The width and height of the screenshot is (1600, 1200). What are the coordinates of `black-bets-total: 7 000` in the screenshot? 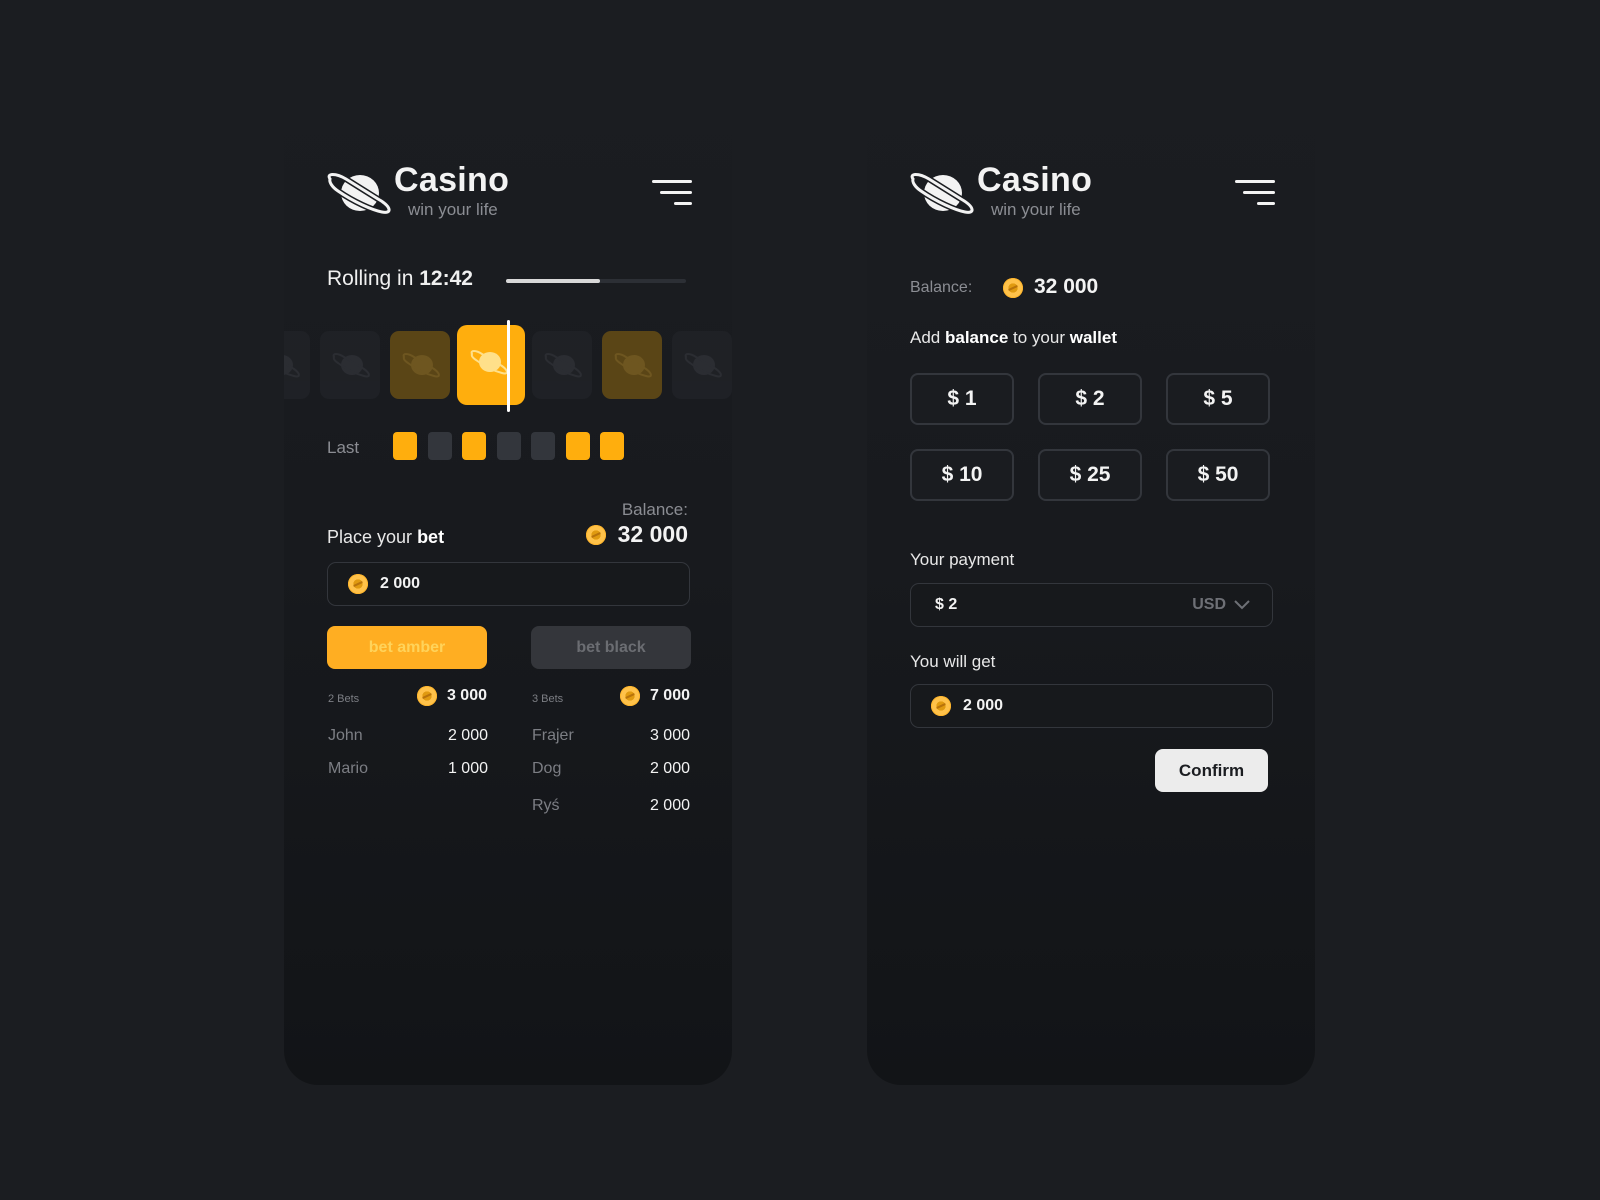 It's located at (654, 696).